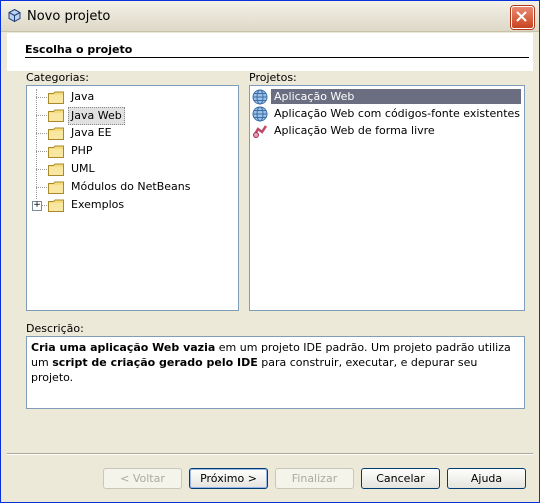 The height and width of the screenshot is (503, 540). Describe the element at coordinates (79, 49) in the screenshot. I see `step-title: Escolha o projeto` at that location.